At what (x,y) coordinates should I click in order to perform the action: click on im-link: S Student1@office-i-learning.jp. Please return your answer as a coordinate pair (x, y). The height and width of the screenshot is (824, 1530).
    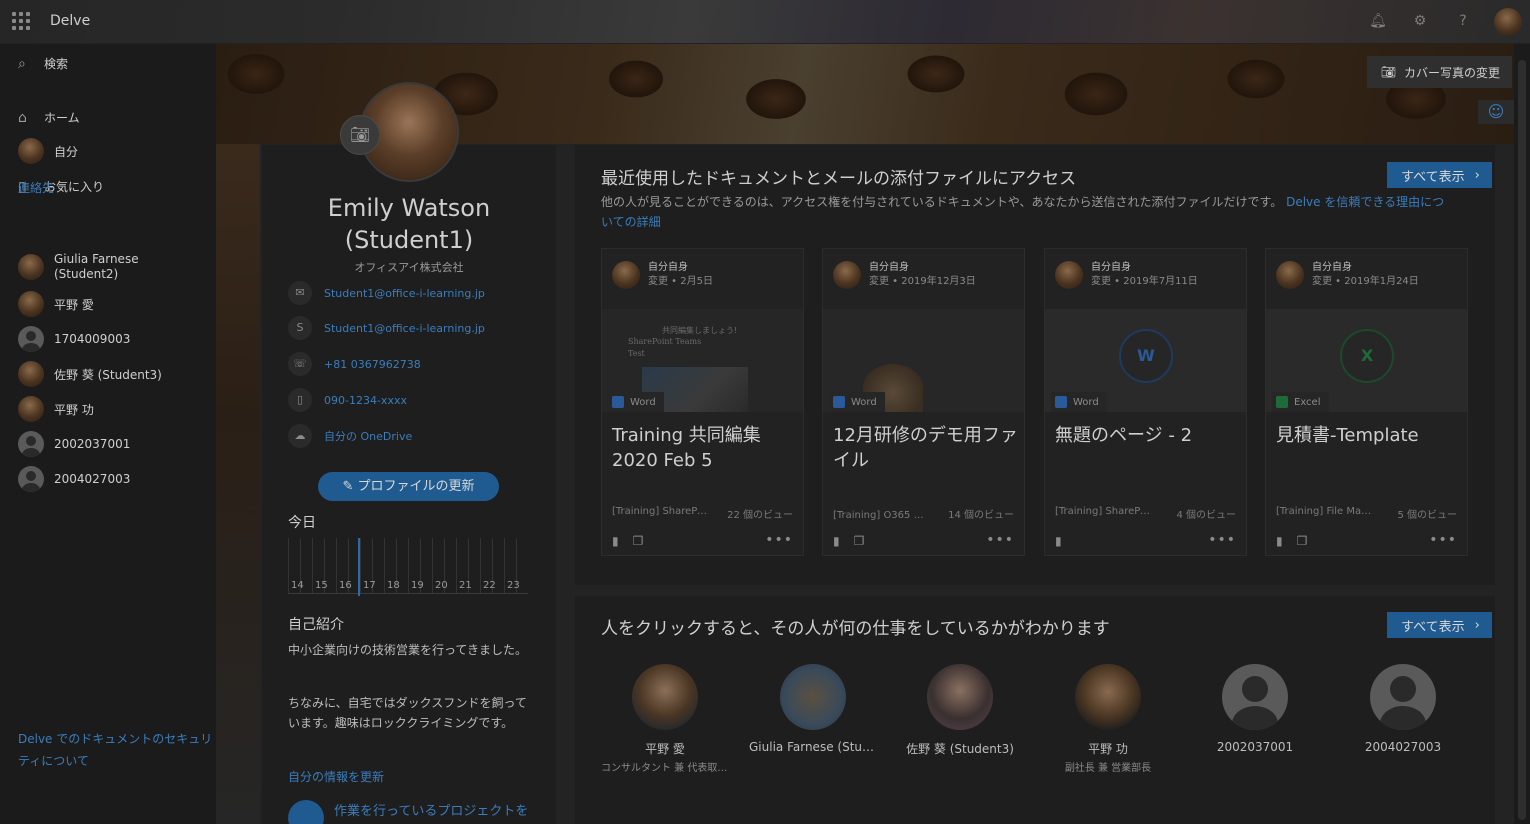
    Looking at the image, I should click on (386, 328).